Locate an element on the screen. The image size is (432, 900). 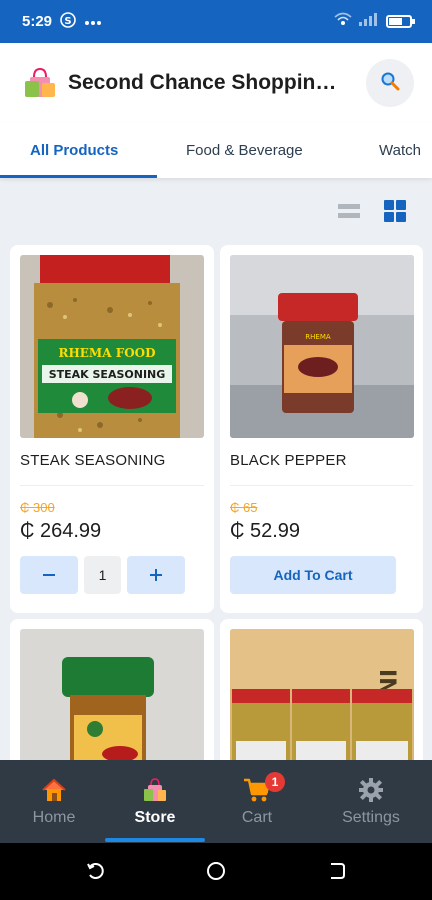
grid-view-icon is located at coordinates (395, 213).